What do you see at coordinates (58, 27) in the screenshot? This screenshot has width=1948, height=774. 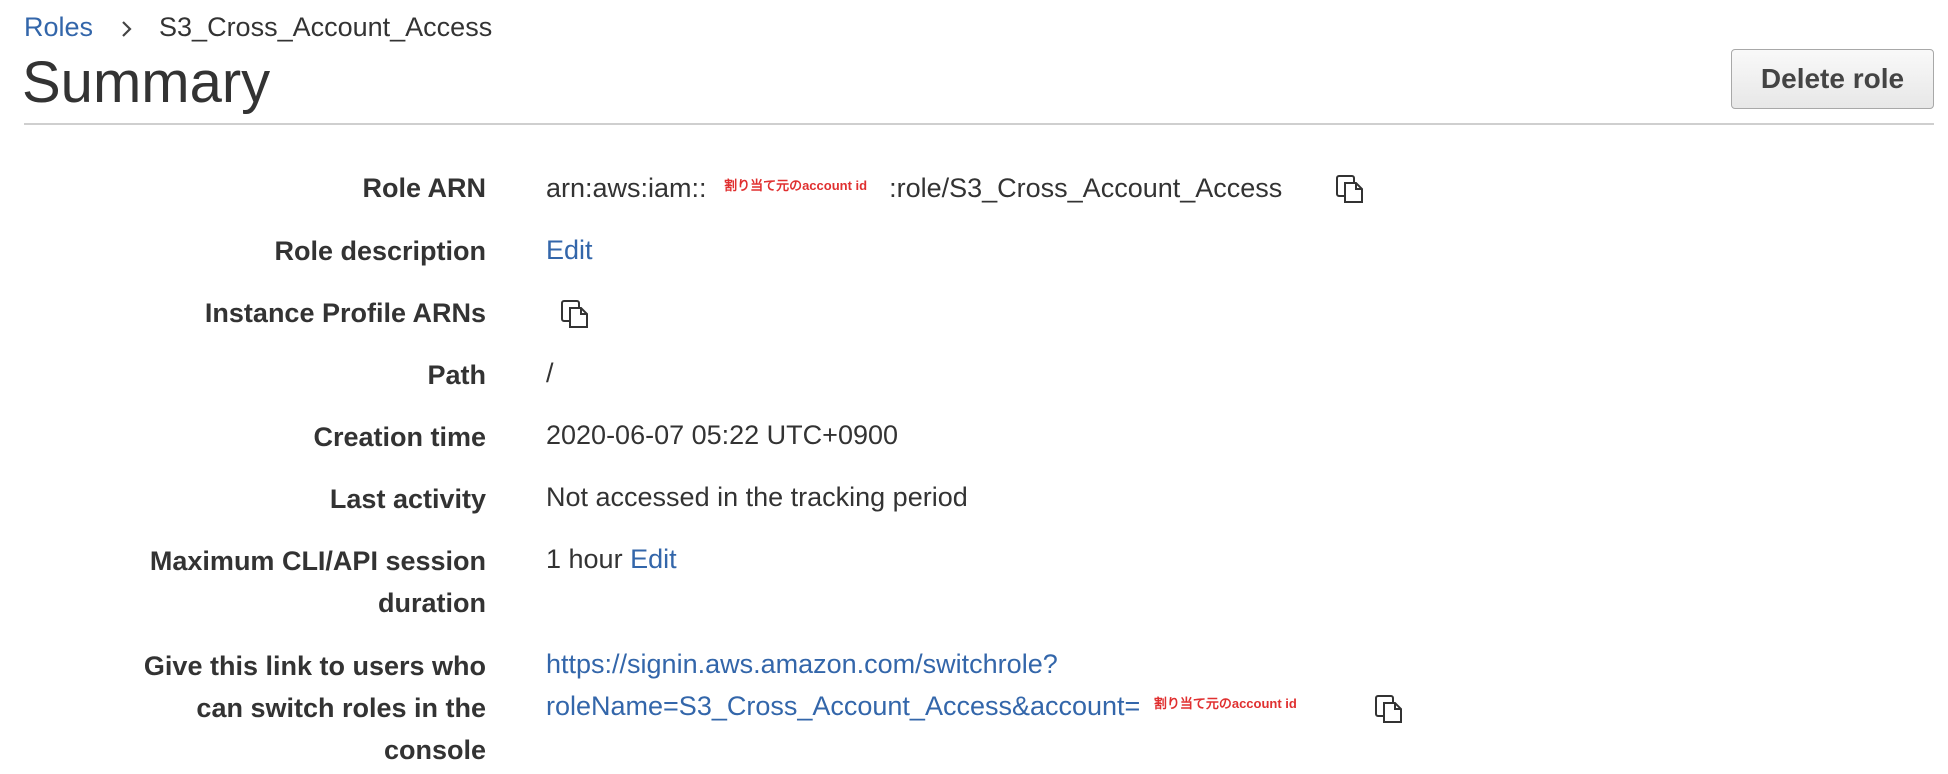 I see `breadcrumb-roles-link: Roles` at bounding box center [58, 27].